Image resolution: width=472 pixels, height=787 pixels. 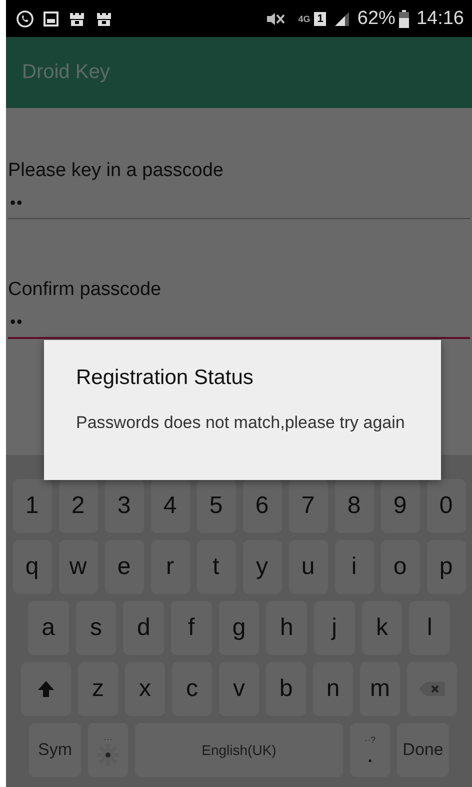 What do you see at coordinates (191, 628) in the screenshot?
I see `key: f` at bounding box center [191, 628].